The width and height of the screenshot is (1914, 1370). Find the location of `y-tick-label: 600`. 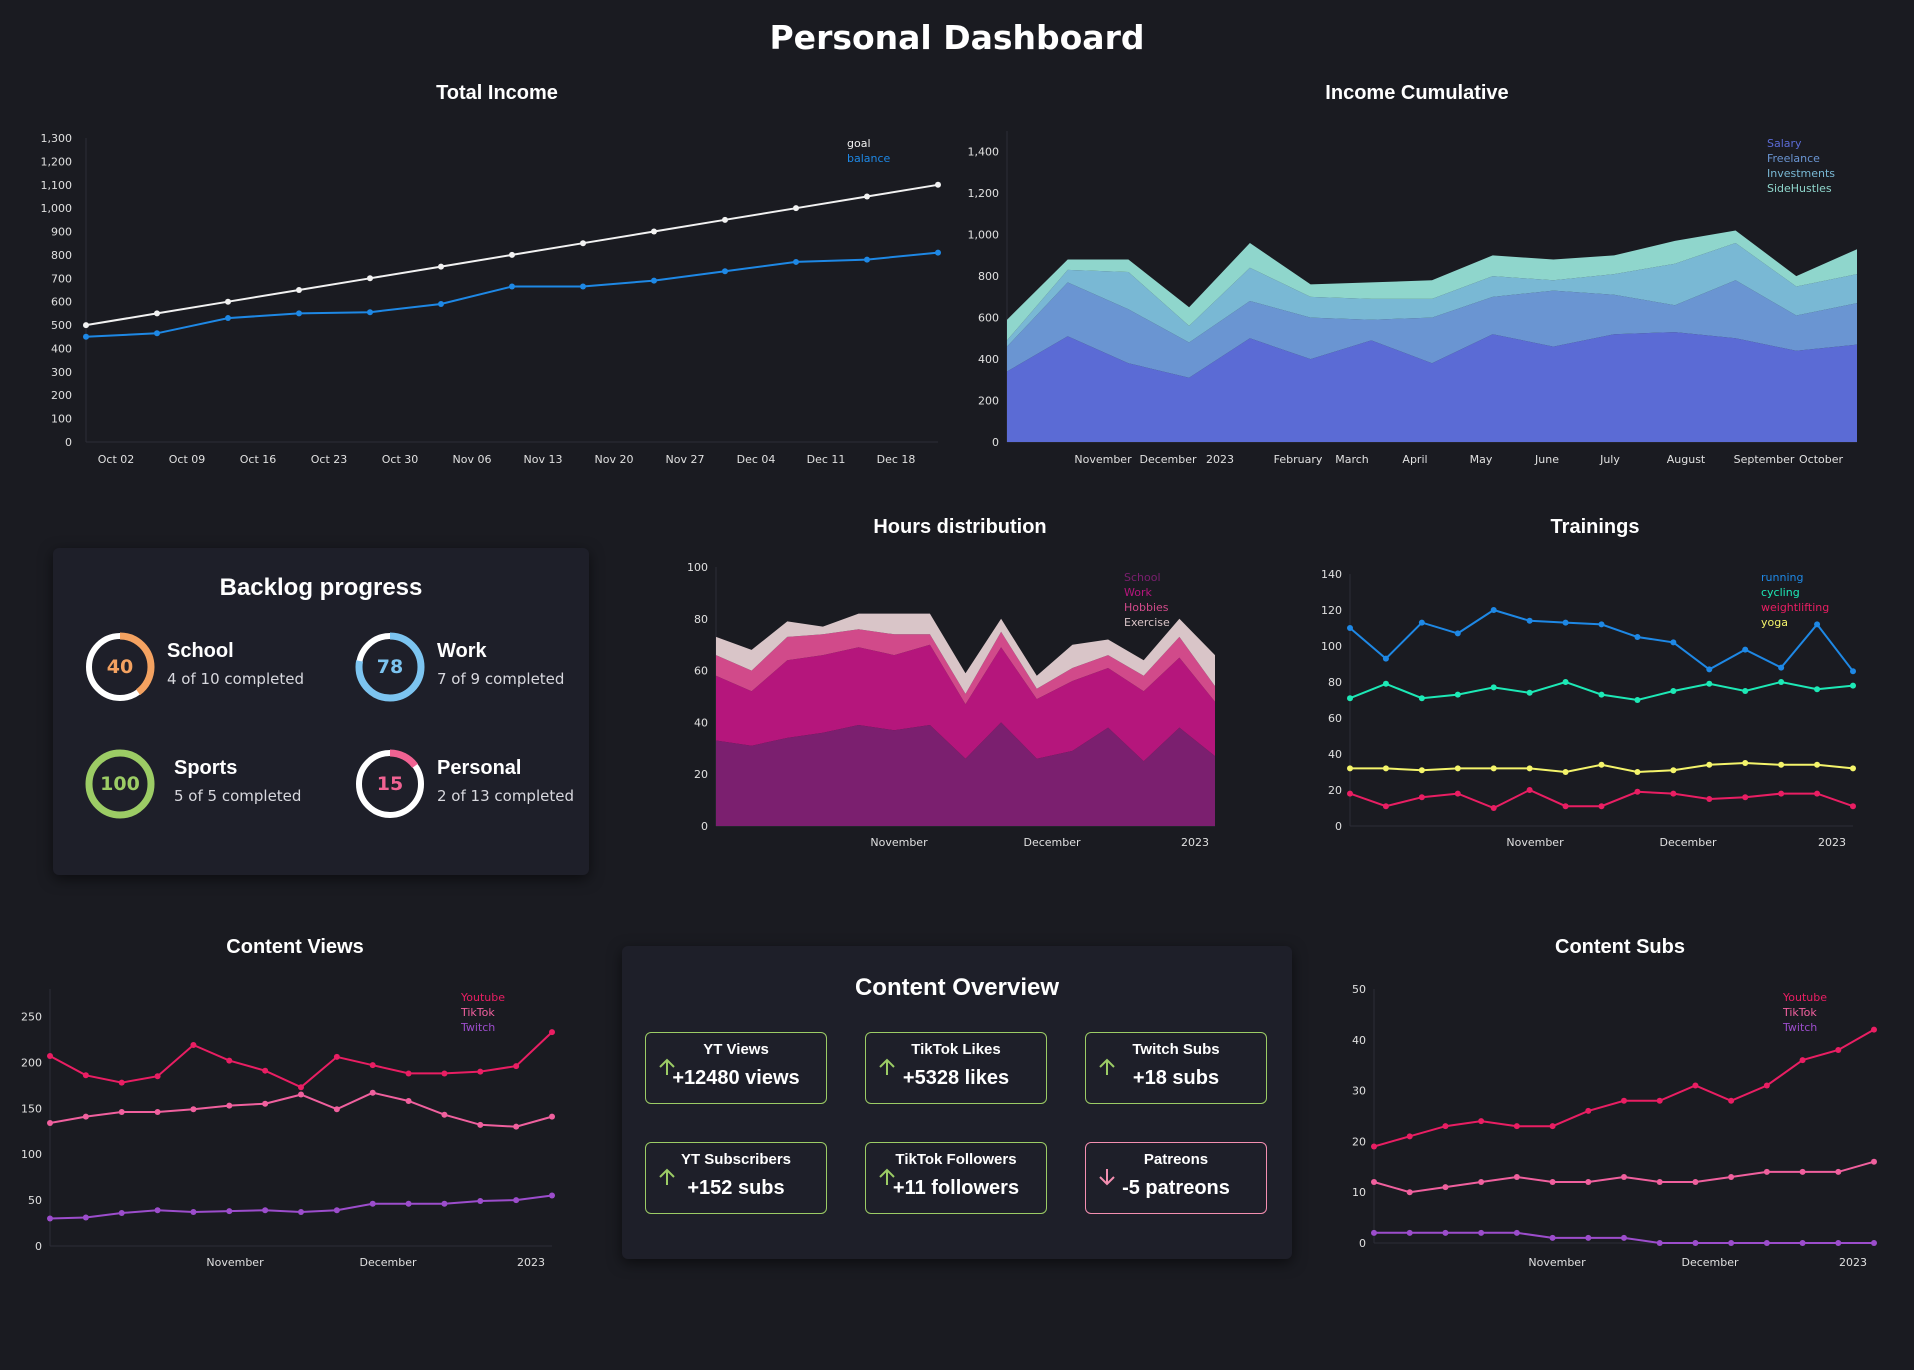

y-tick-label: 600 is located at coordinates (988, 318).